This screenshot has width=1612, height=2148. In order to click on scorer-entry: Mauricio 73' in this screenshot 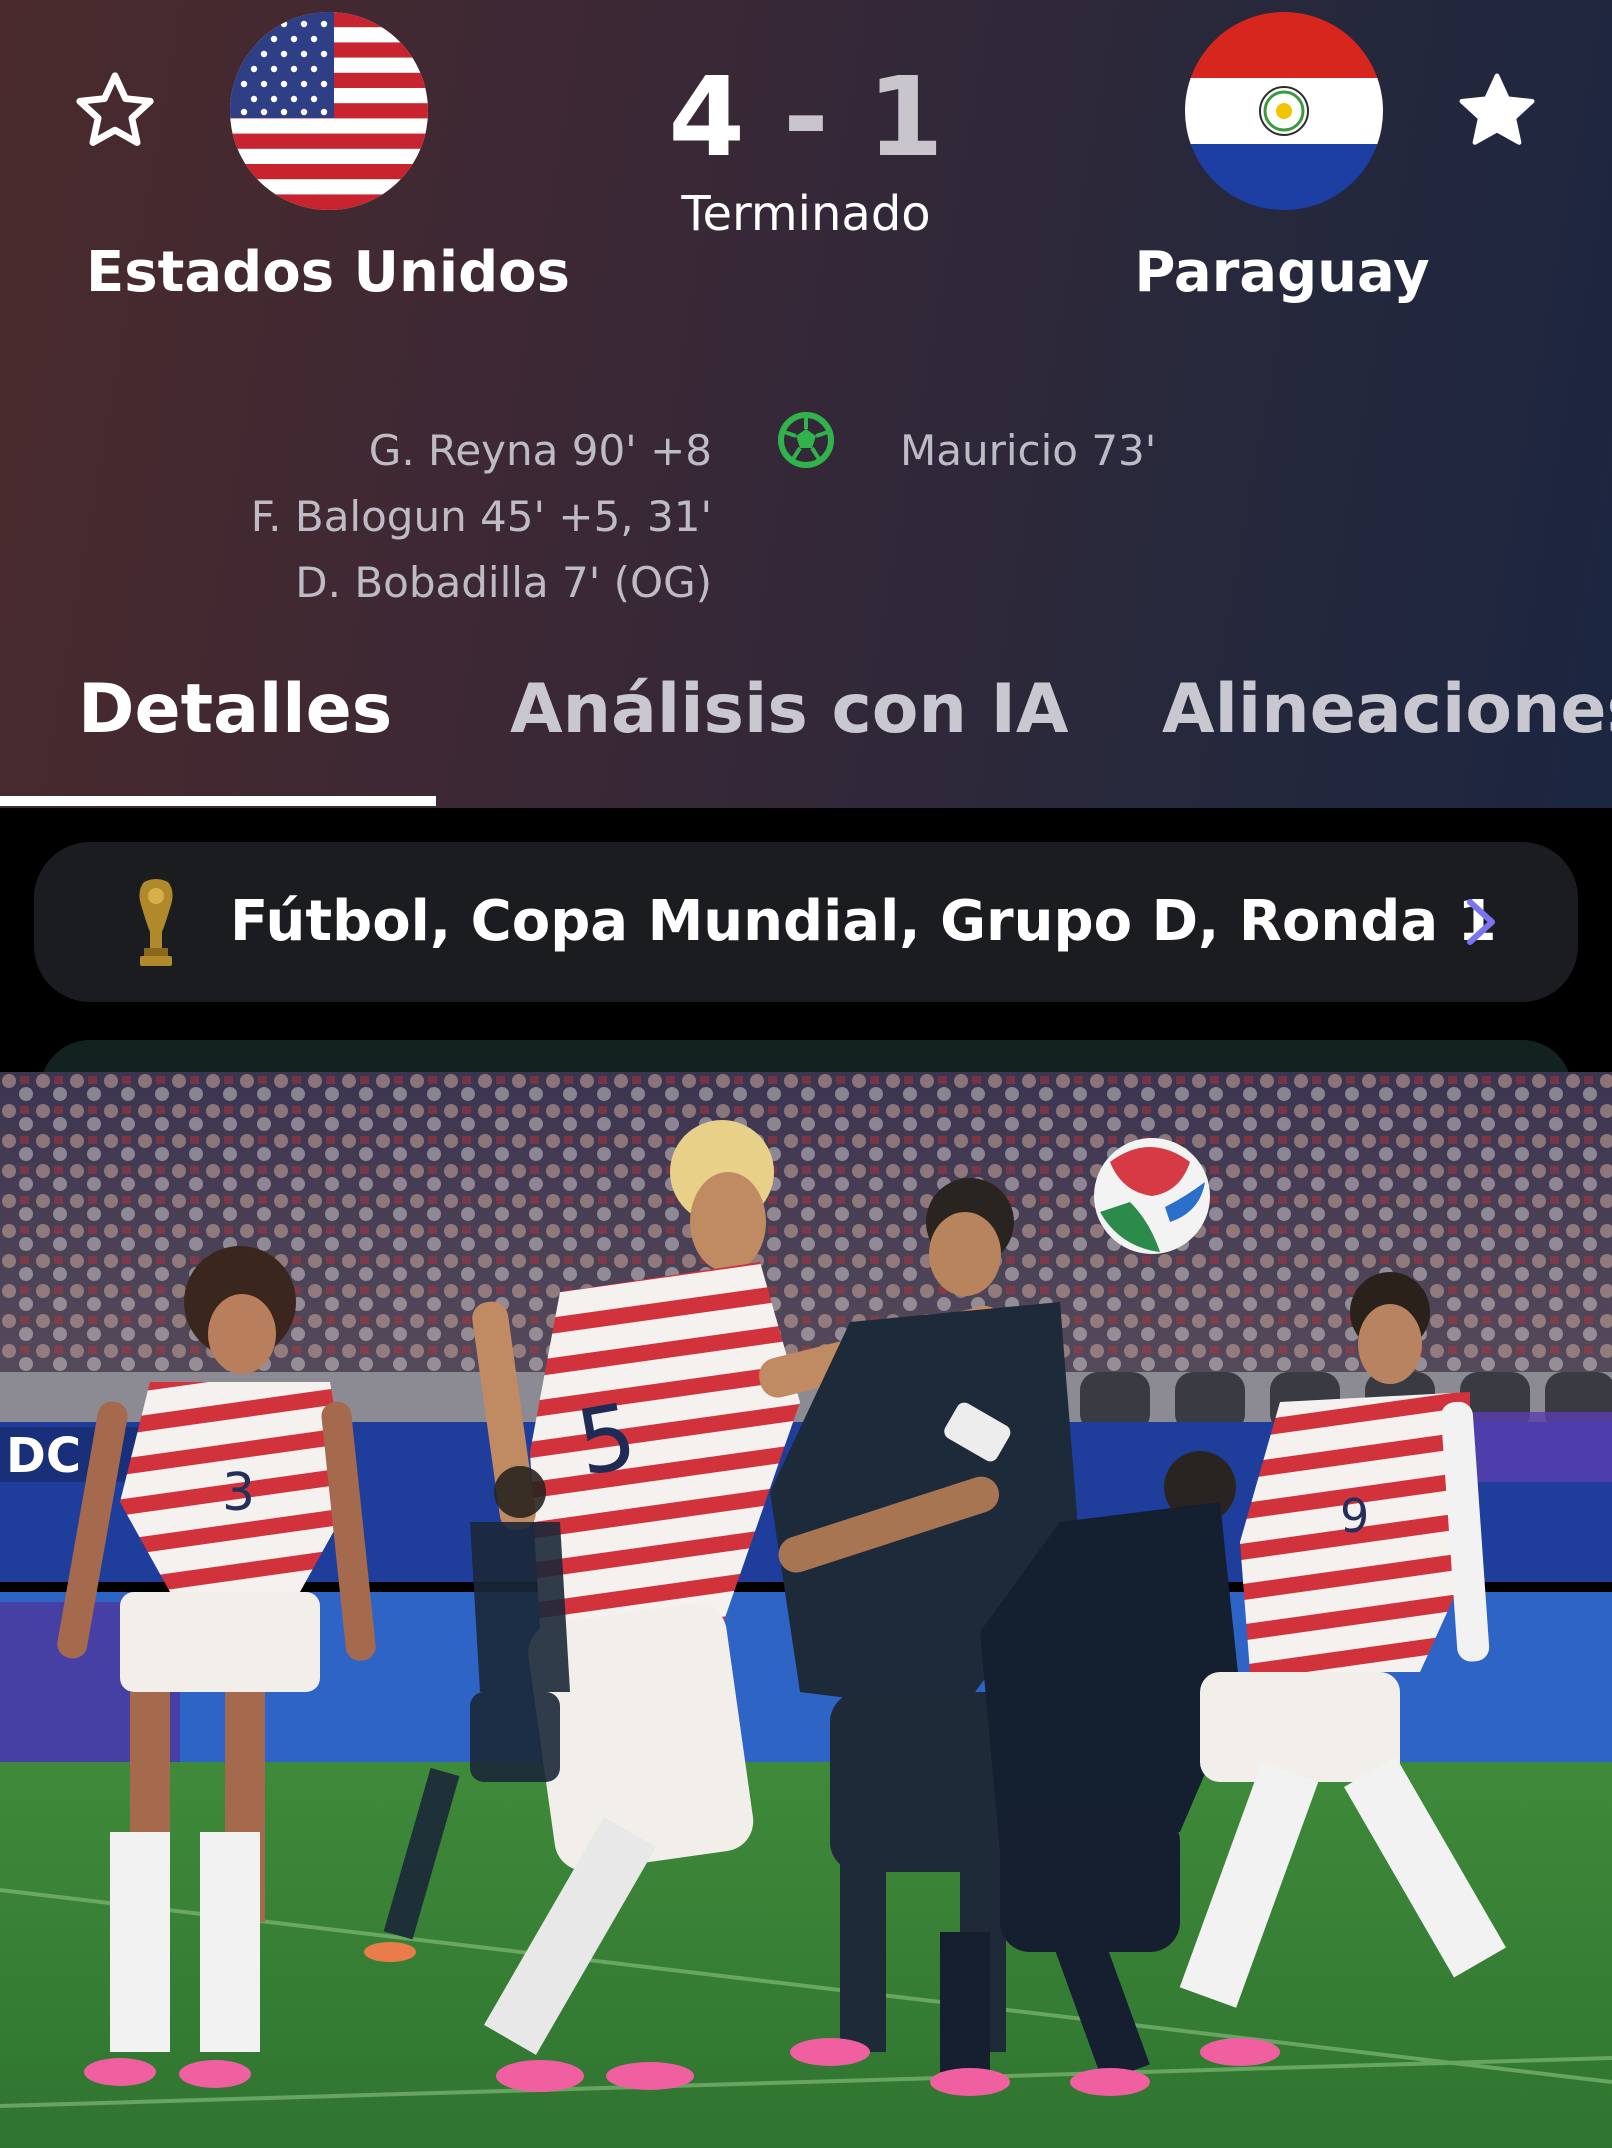, I will do `click(1028, 450)`.